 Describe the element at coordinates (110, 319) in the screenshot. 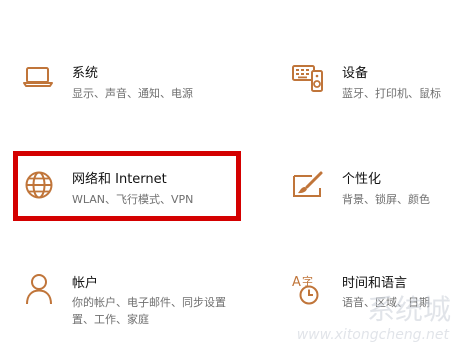

I see `settings-item-description-line2: 置、工作、家庭` at that location.